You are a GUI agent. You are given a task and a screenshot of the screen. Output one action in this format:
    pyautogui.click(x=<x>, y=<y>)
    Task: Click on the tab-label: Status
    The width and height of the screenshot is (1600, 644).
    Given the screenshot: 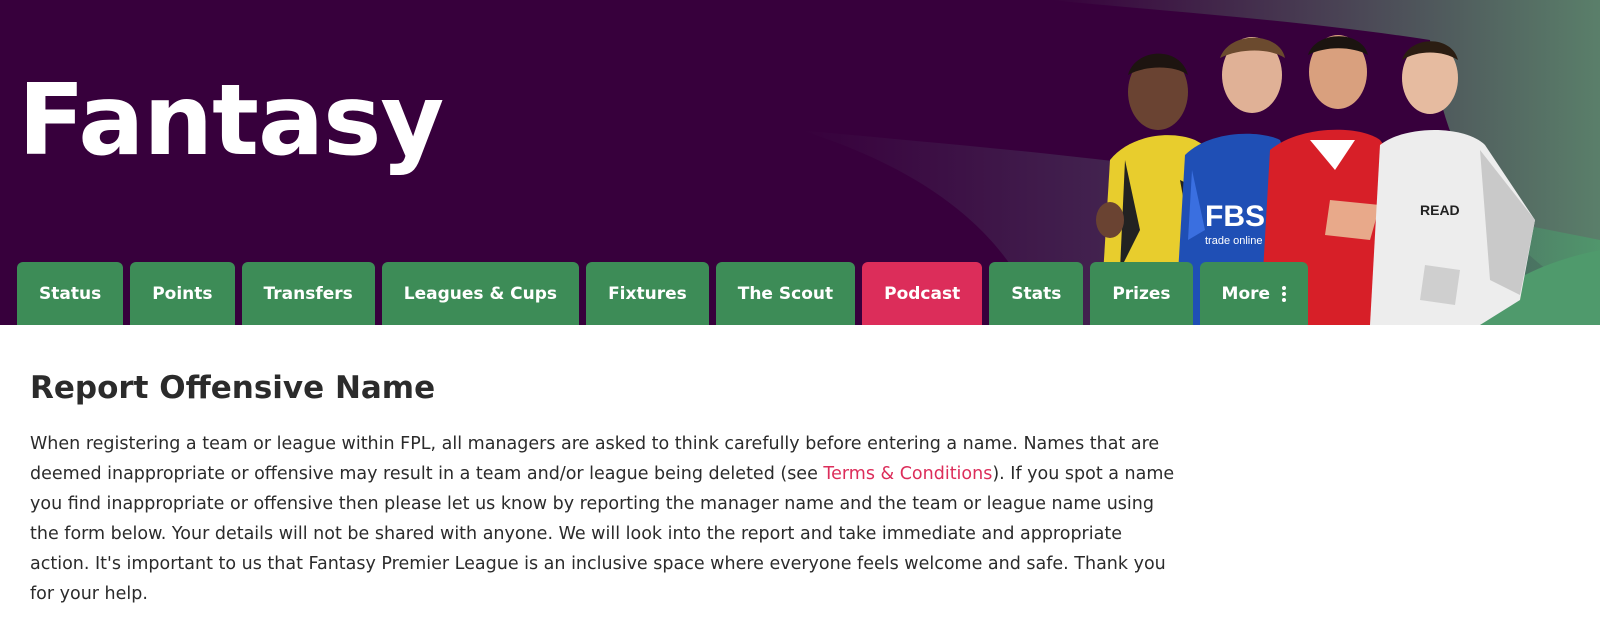 What is the action you would take?
    pyautogui.click(x=70, y=293)
    